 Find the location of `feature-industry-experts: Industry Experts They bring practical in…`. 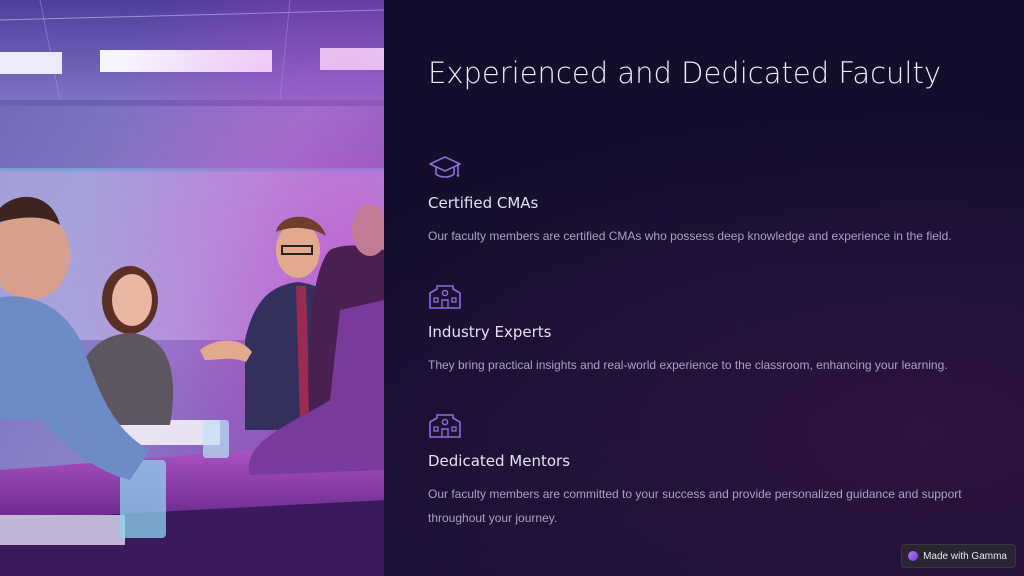

feature-industry-experts: Industry Experts They bring practical in… is located at coordinates (708, 327).